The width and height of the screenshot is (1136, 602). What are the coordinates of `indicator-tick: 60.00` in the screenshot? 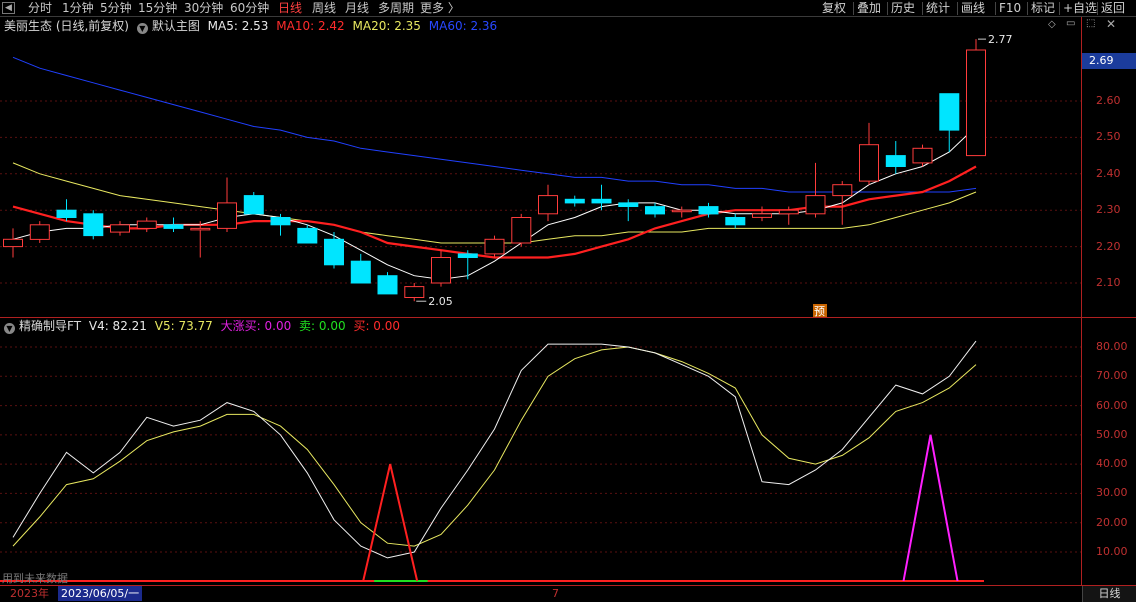 It's located at (1112, 405).